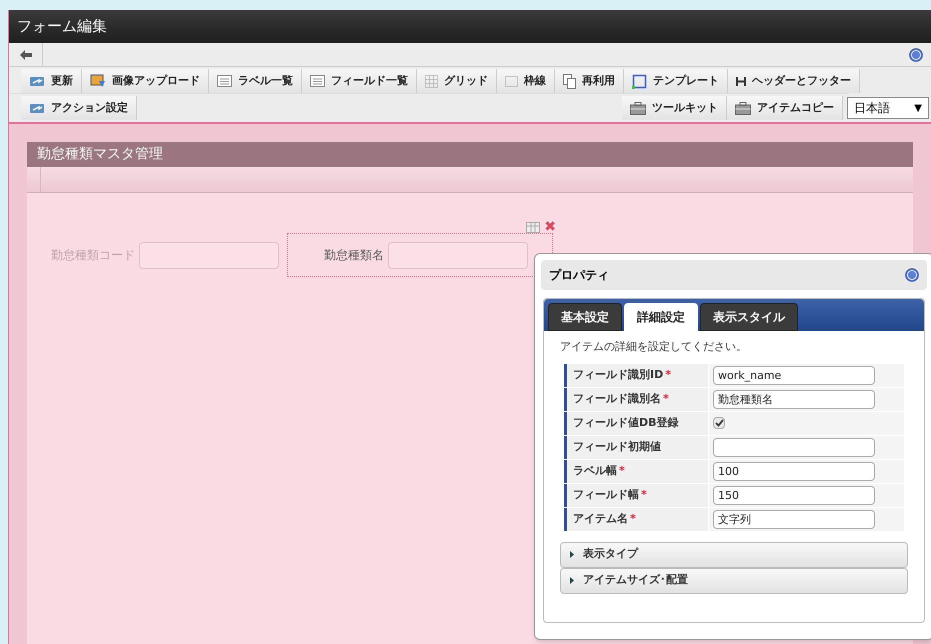 The width and height of the screenshot is (931, 644). What do you see at coordinates (62, 27) in the screenshot?
I see `window-title: フォーム編集` at bounding box center [62, 27].